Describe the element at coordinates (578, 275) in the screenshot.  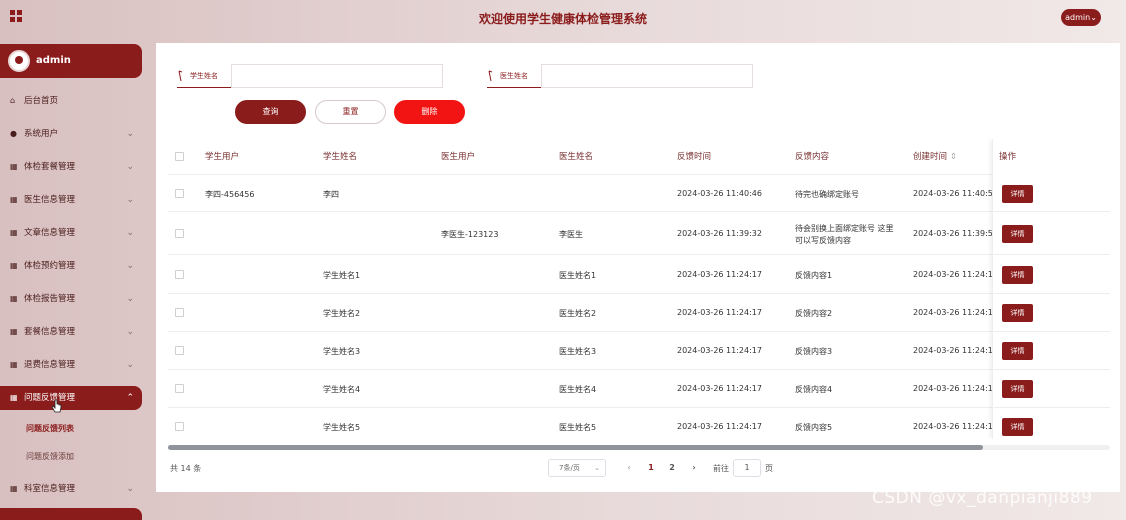
I see `table-cell: 医生姓名1` at that location.